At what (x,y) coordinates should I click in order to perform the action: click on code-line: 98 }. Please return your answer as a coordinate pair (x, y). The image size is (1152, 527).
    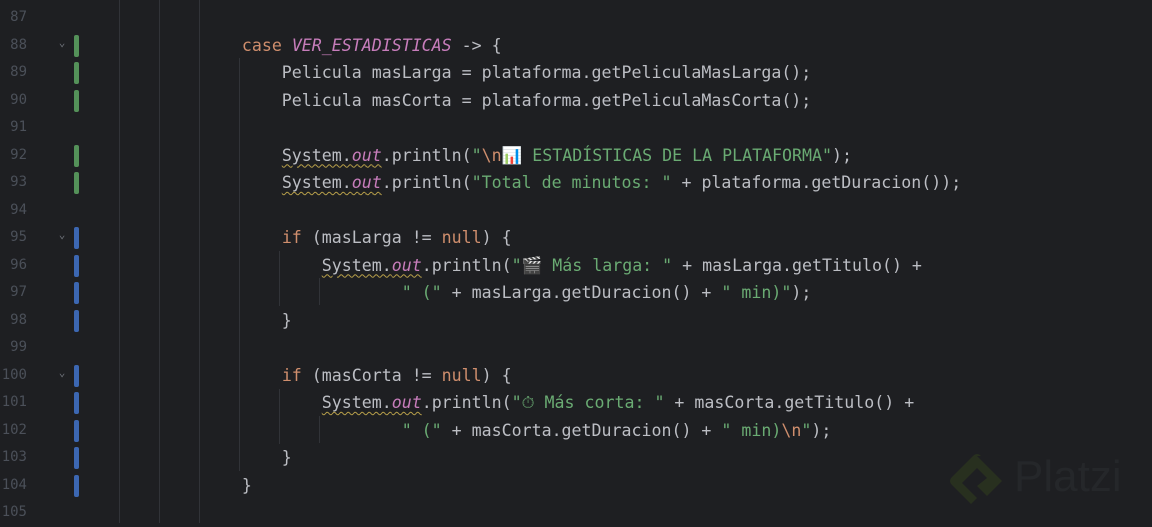
    Looking at the image, I should click on (576, 321).